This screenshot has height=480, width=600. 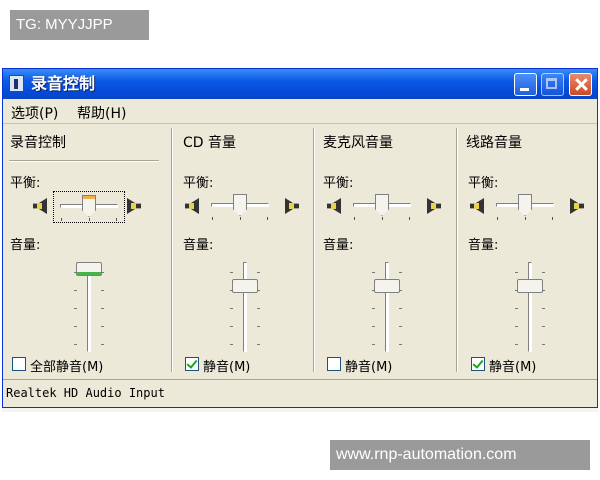 I want to click on watermark-top: TG: MYYJJPP, so click(x=79, y=25).